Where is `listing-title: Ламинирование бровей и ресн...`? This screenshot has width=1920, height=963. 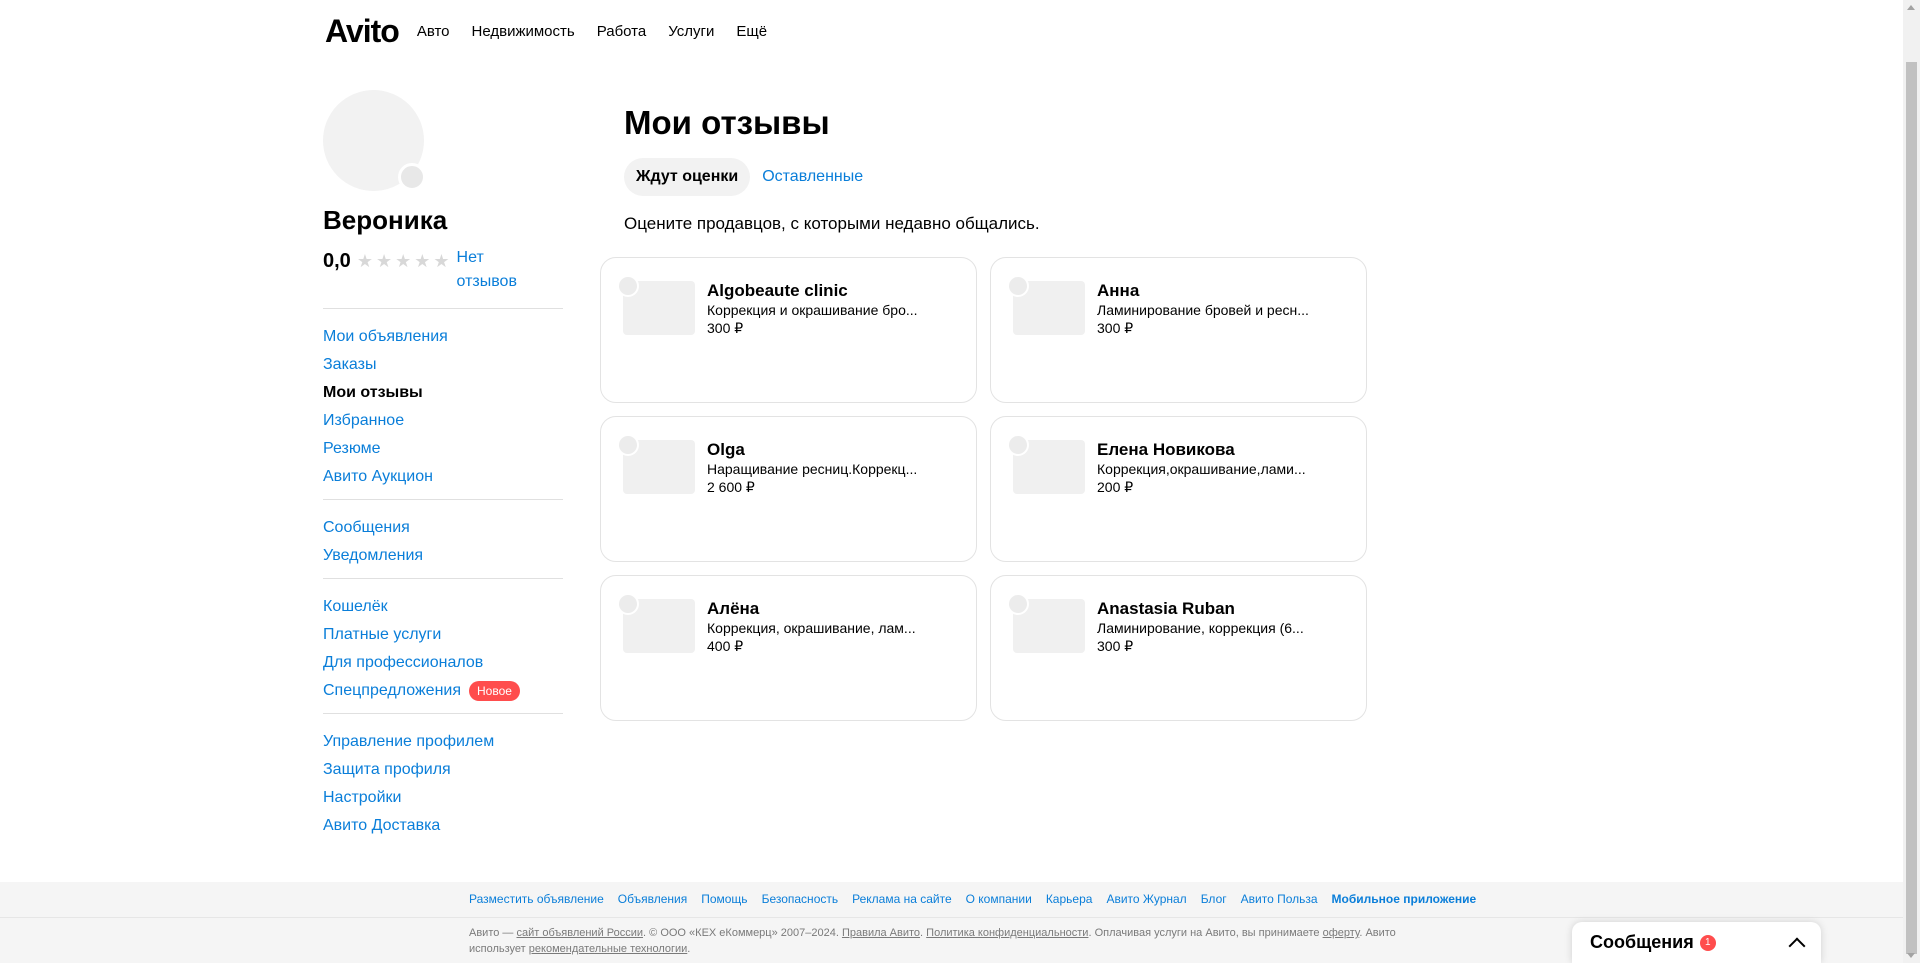
listing-title: Ламинирование бровей и ресн... is located at coordinates (1207, 310).